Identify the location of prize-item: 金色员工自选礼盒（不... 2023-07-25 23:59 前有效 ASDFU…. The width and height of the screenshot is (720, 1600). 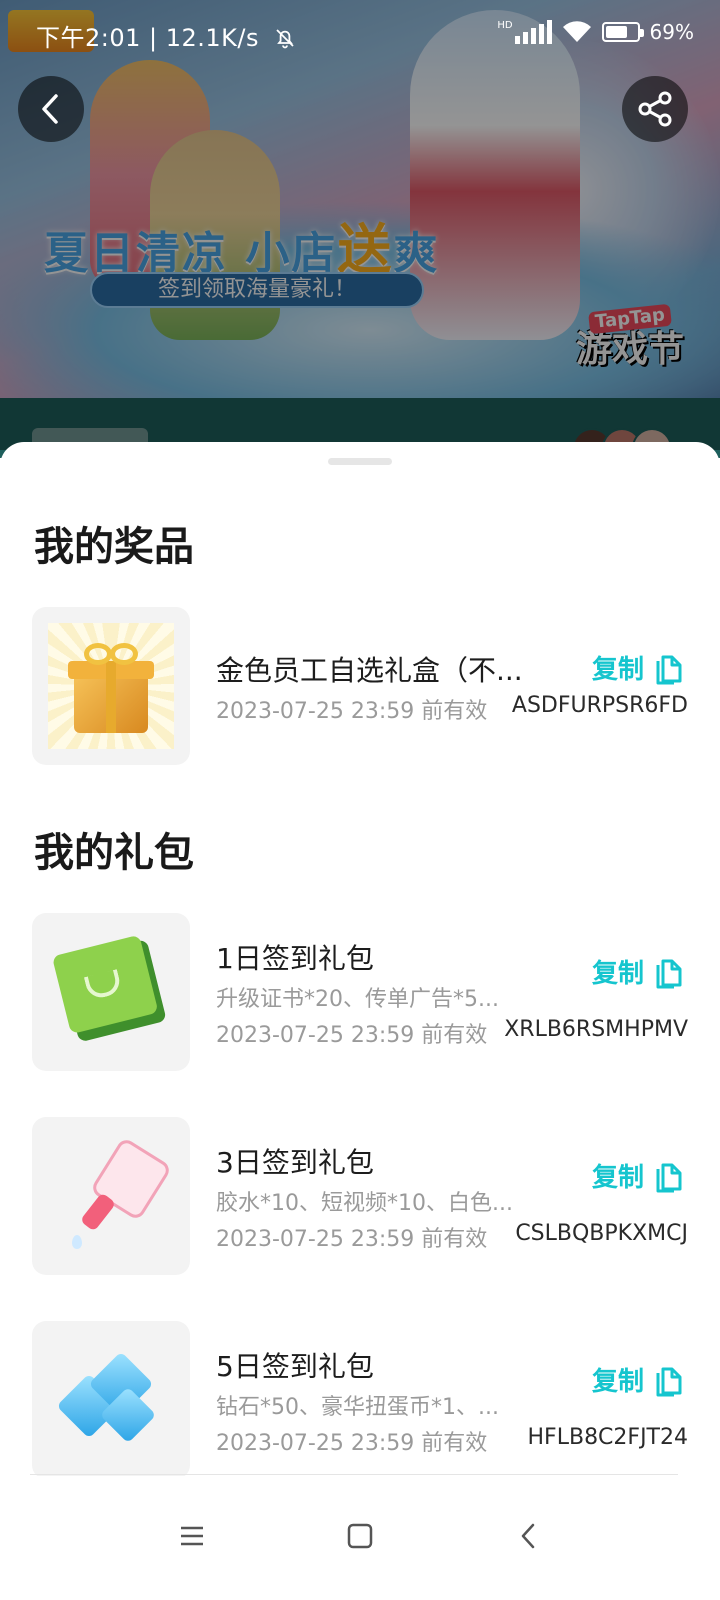
(360, 686).